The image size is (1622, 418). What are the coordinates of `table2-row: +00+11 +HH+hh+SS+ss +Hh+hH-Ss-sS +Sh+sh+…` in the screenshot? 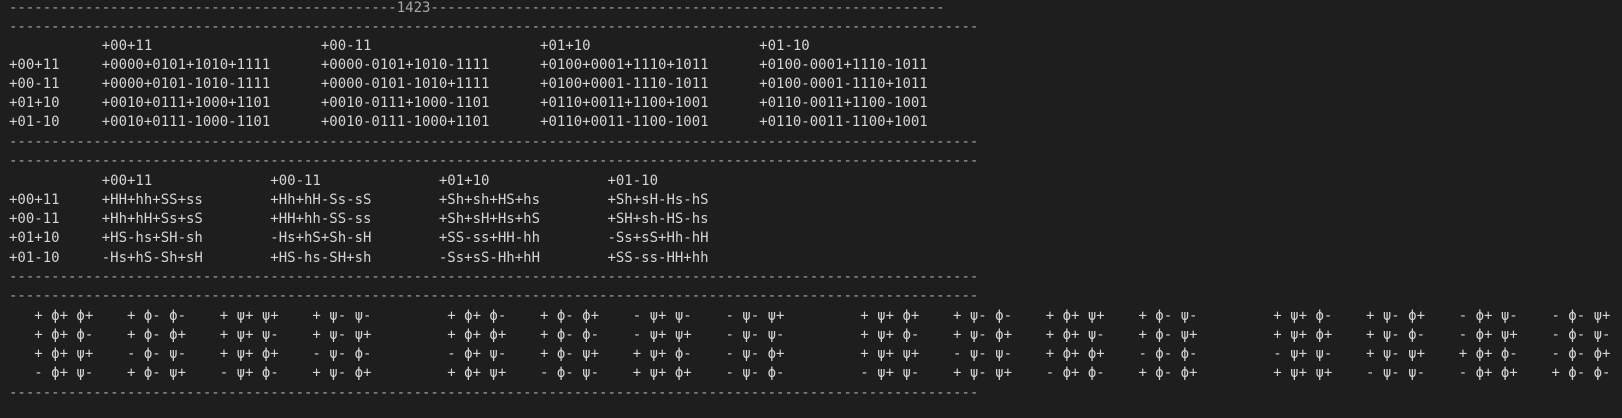 It's located at (359, 200).